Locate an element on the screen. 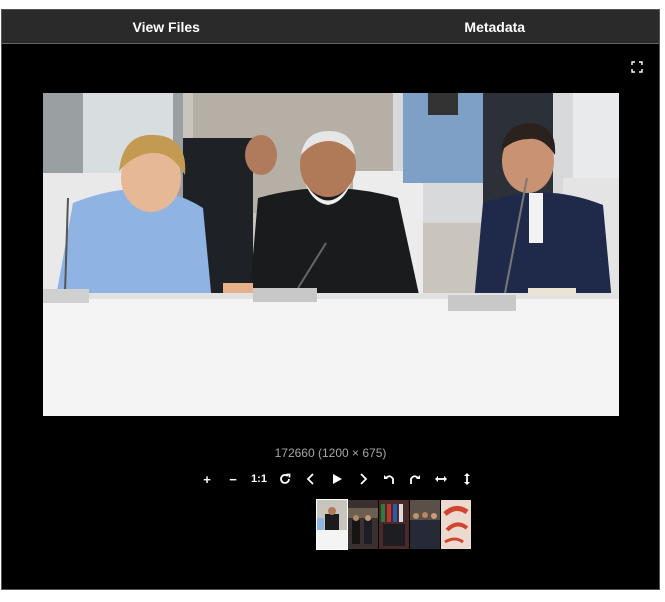 The width and height of the screenshot is (665, 602). refresh-icon is located at coordinates (285, 478).